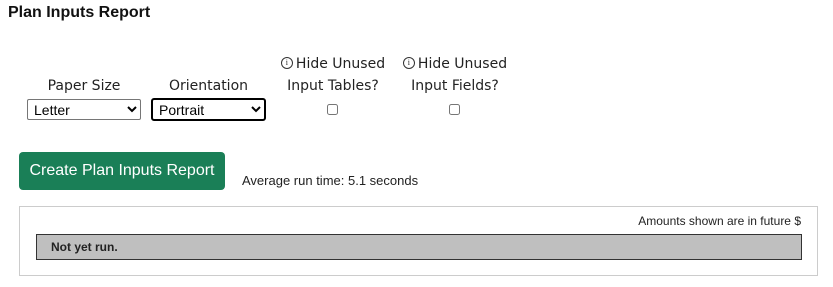 This screenshot has width=833, height=287. I want to click on hide-unused-tables-label-line1: i Hide Unused, so click(333, 64).